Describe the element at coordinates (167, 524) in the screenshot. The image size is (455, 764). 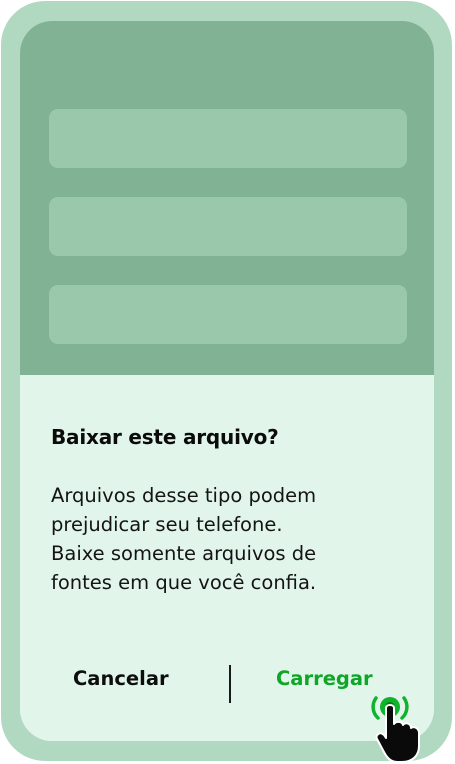
I see `dialog-message-line: prejudicar seu telefone.` at that location.